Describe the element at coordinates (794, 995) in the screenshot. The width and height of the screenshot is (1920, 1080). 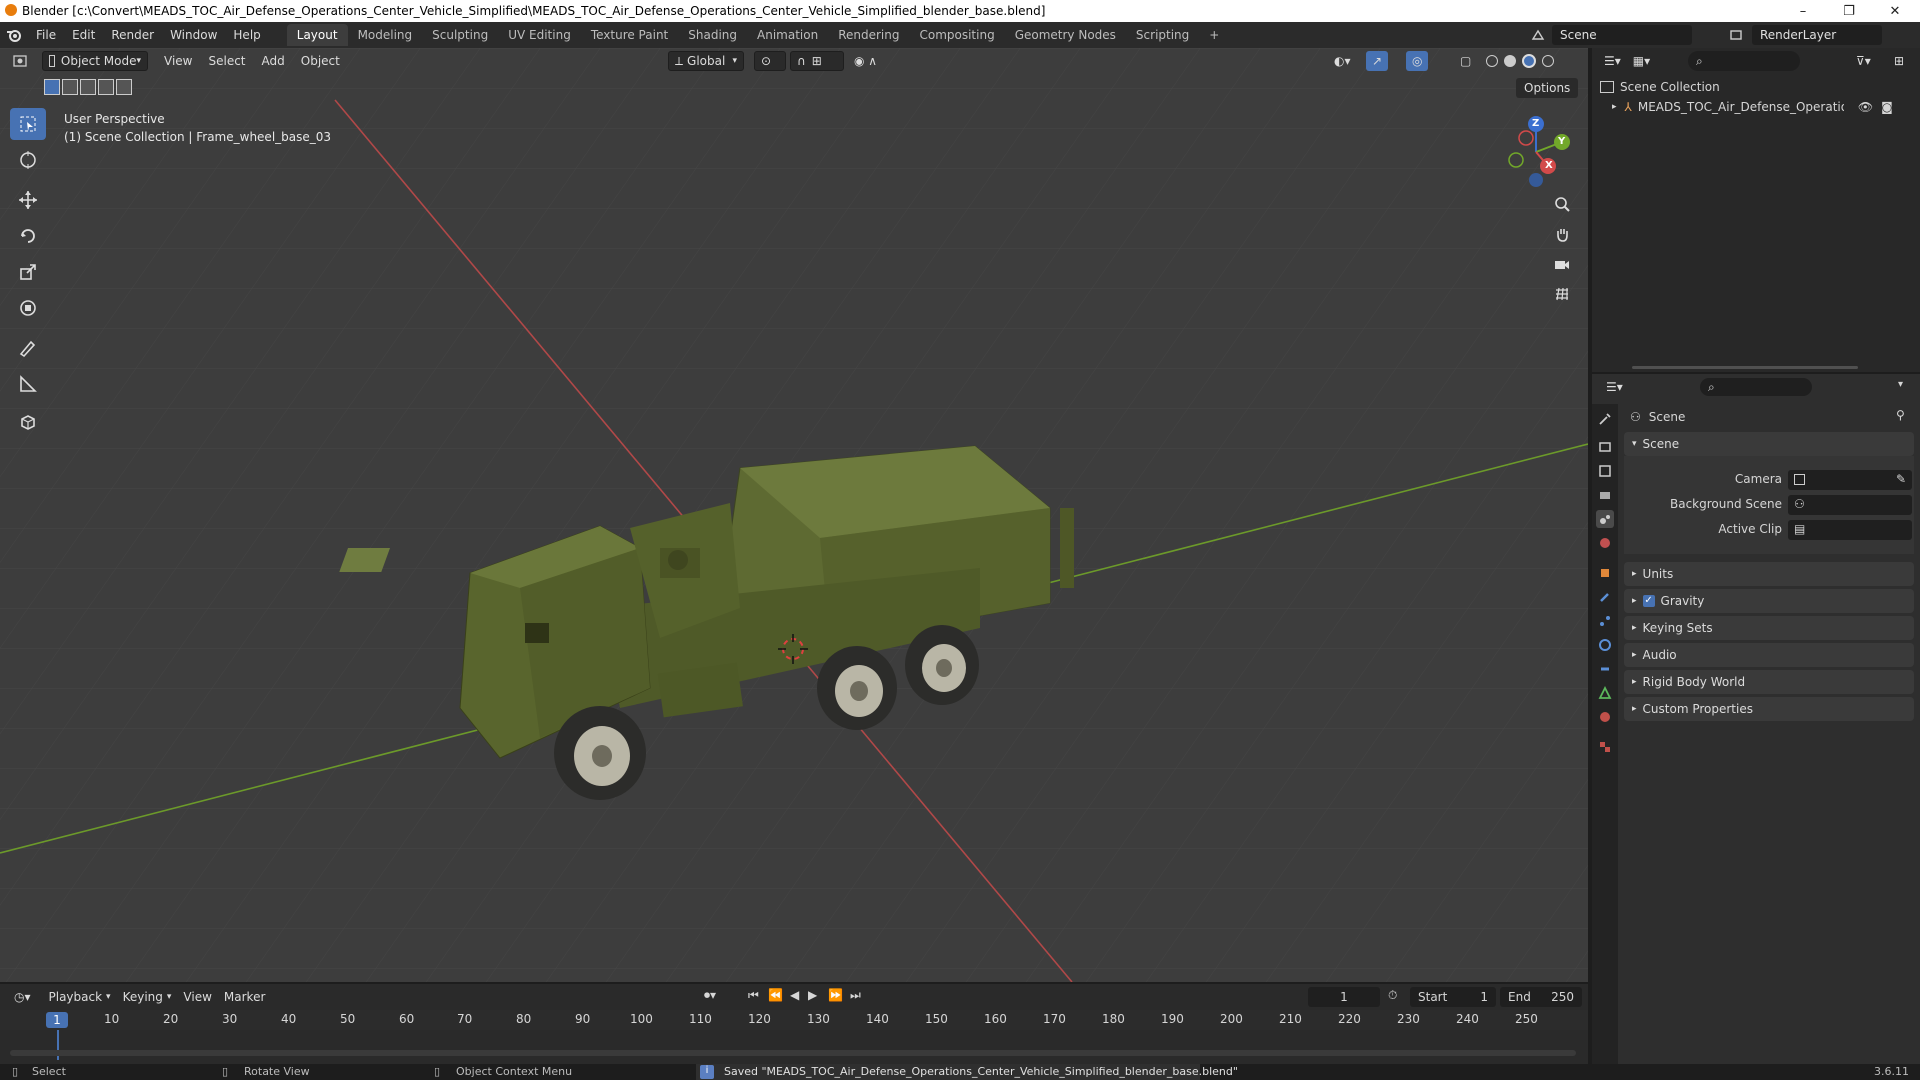
I see `play-reverse-button: ◀` at that location.